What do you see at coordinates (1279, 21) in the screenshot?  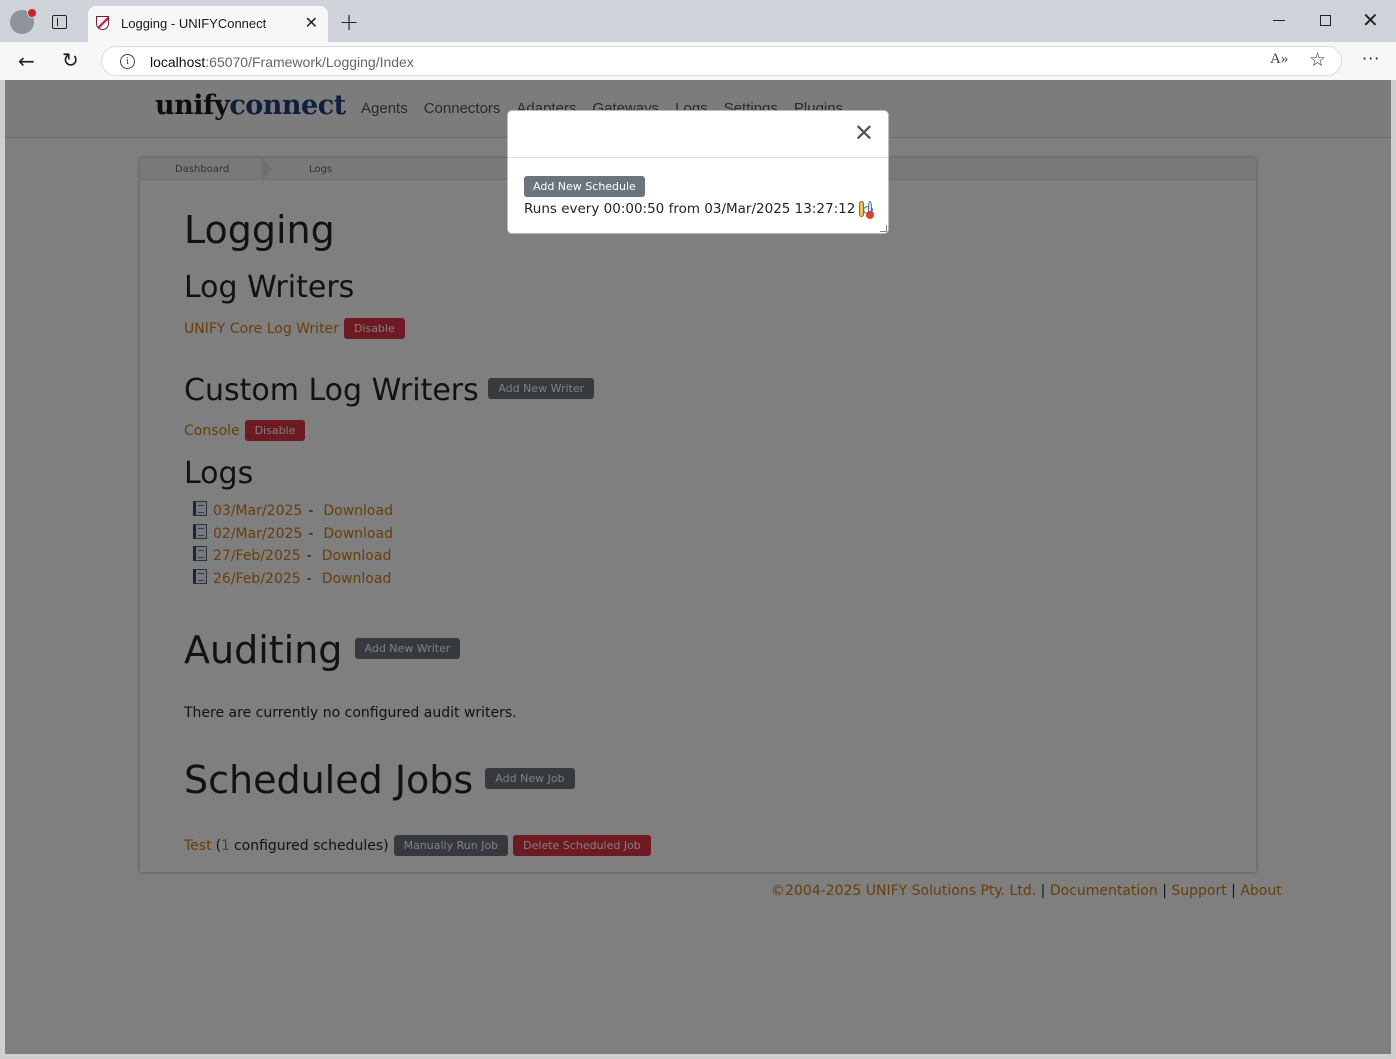 I see `window-minimize-icon` at bounding box center [1279, 21].